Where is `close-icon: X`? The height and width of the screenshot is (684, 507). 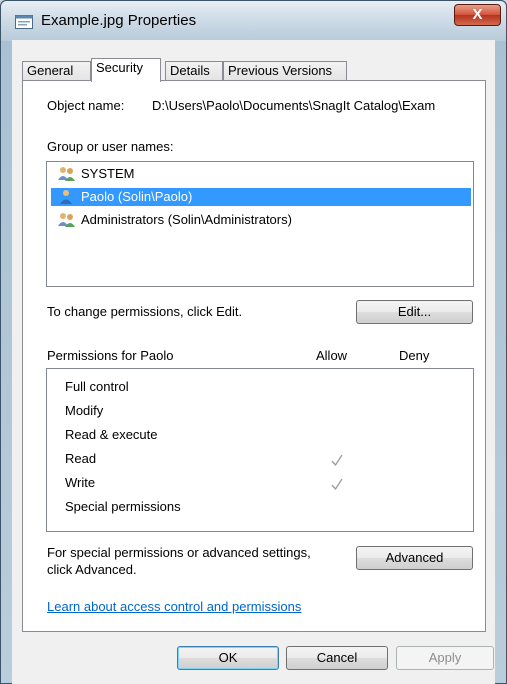
close-icon: X is located at coordinates (477, 14).